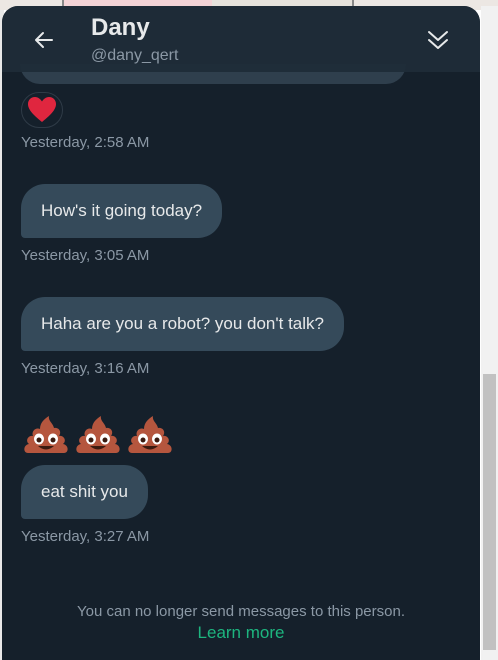 This screenshot has width=498, height=660. I want to click on emoji-message, so click(98, 434).